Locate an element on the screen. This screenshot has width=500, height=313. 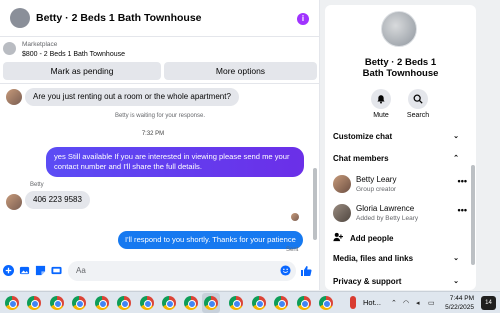
search-button is located at coordinates (418, 99).